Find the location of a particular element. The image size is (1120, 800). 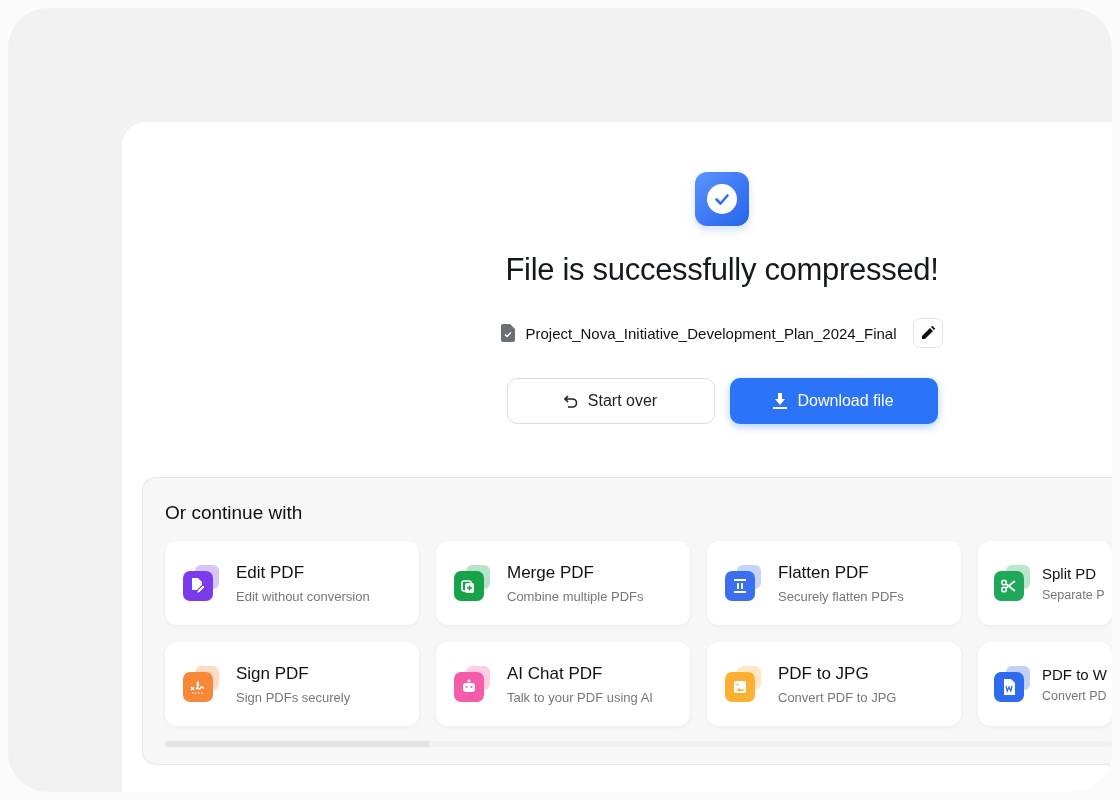

tool-description: Convert PD is located at coordinates (1074, 695).